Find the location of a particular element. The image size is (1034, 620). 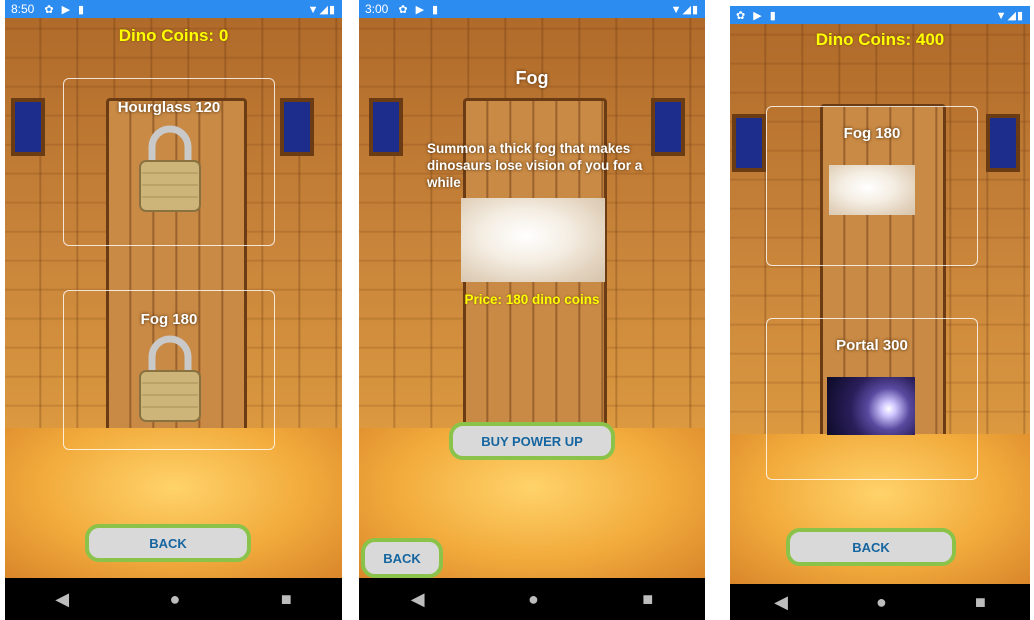

powerup-title: Fog is located at coordinates (532, 78).